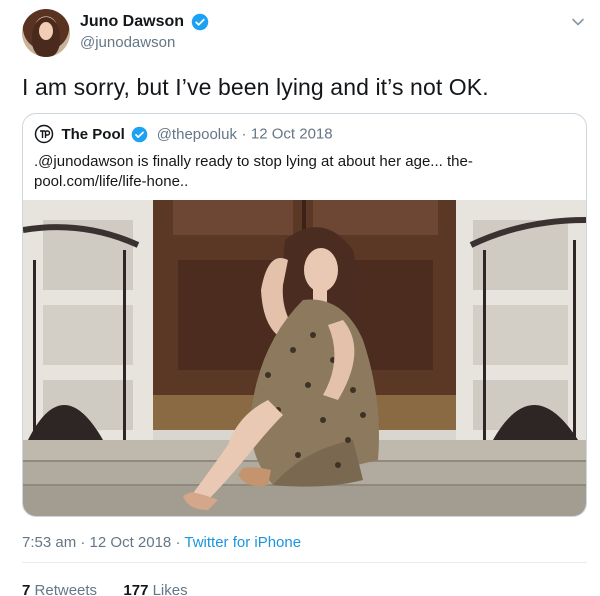 Image resolution: width=600 pixels, height=596 pixels. I want to click on author-name: Juno Dawson, so click(132, 22).